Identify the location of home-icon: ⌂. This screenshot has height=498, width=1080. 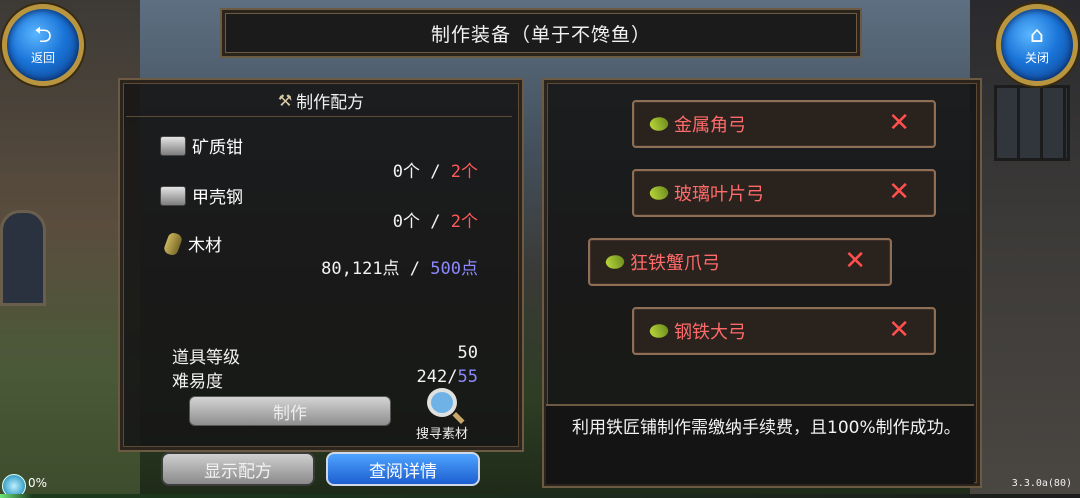
(1037, 35).